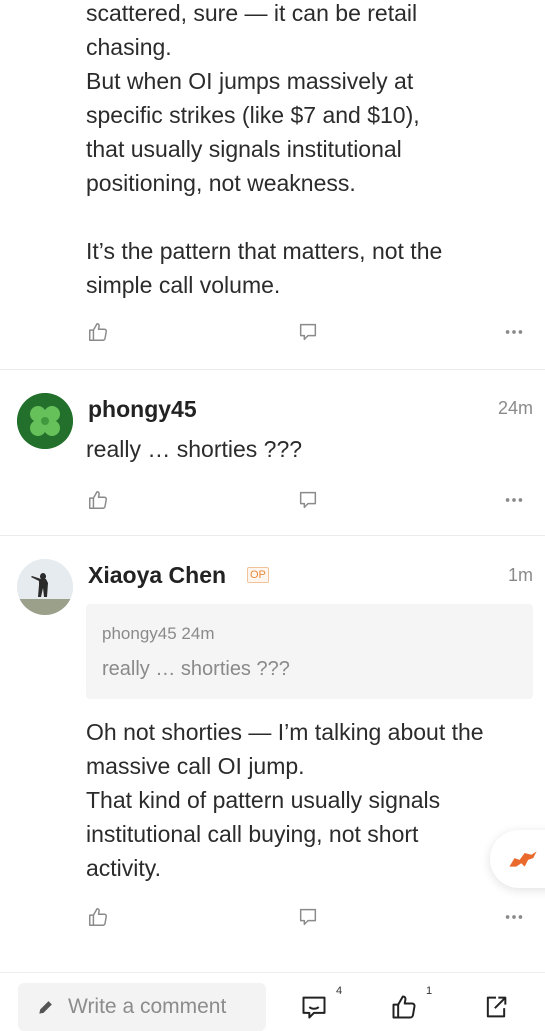  What do you see at coordinates (258, 575) in the screenshot?
I see `op-badge: OP` at bounding box center [258, 575].